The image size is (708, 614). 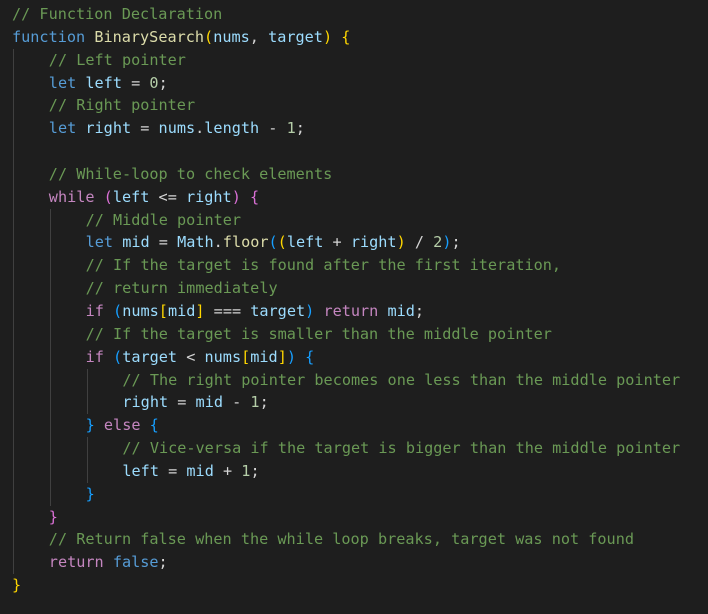 I want to click on code-token-plain: /, so click(x=419, y=242).